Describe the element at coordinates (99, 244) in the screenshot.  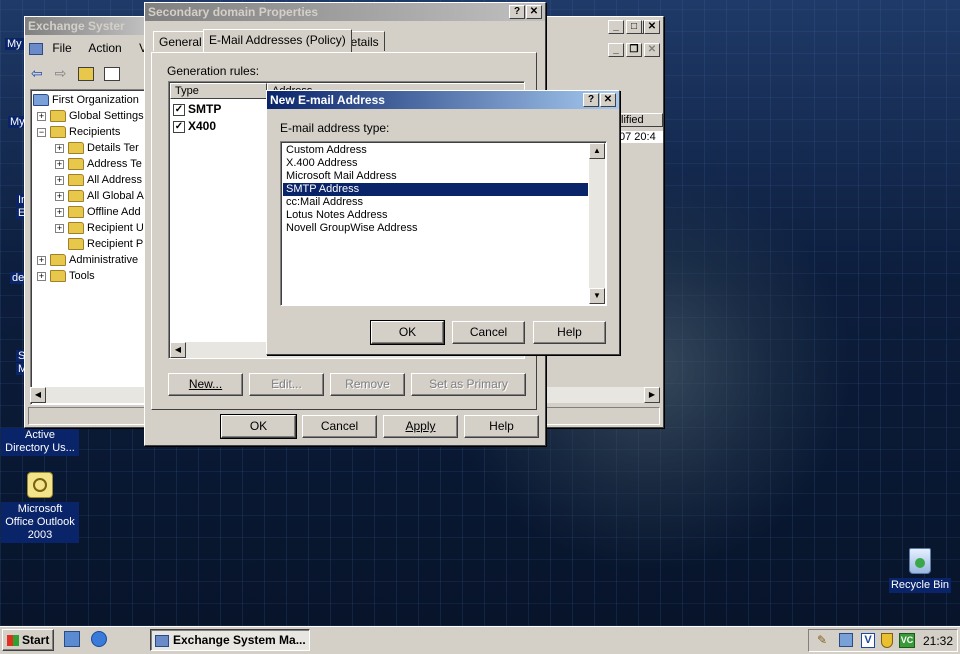
I see `tree-item: Recipient P` at that location.